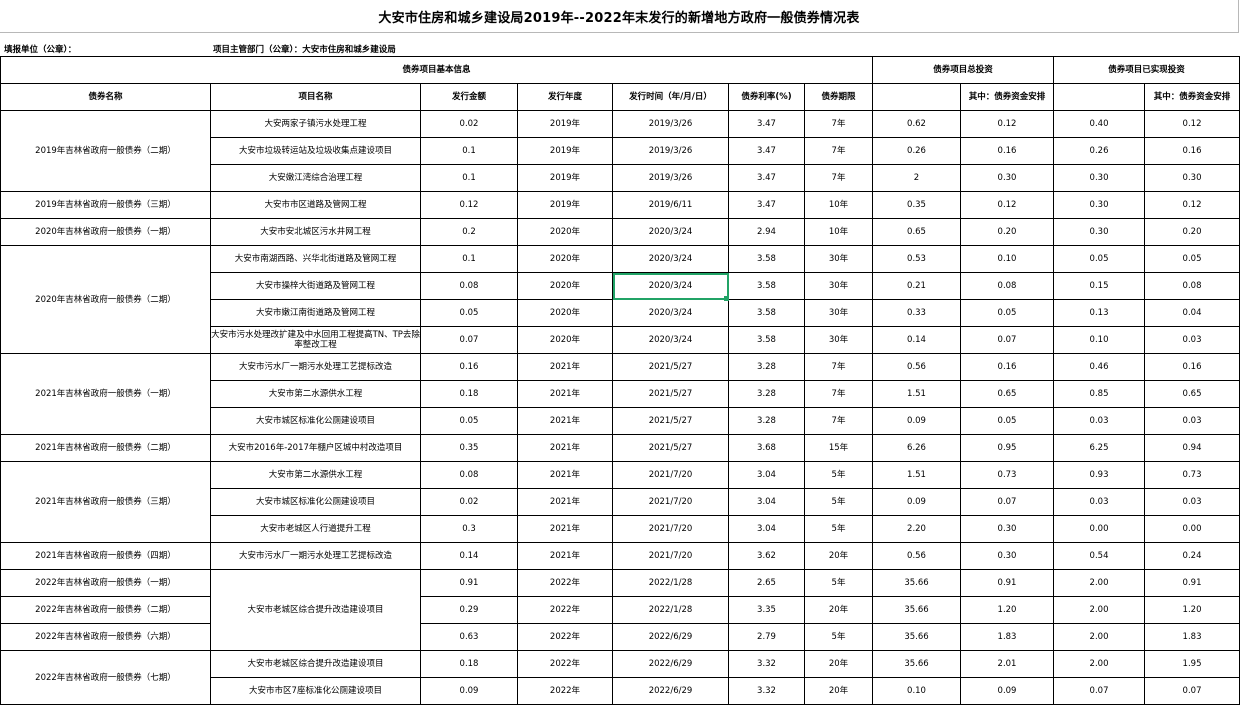 Image resolution: width=1241 pixels, height=706 pixels. What do you see at coordinates (619, 16) in the screenshot?
I see `table-title: 大安市住房和城乡建设局2019年--2022年末发行的新增地方政府一般债券情况表` at bounding box center [619, 16].